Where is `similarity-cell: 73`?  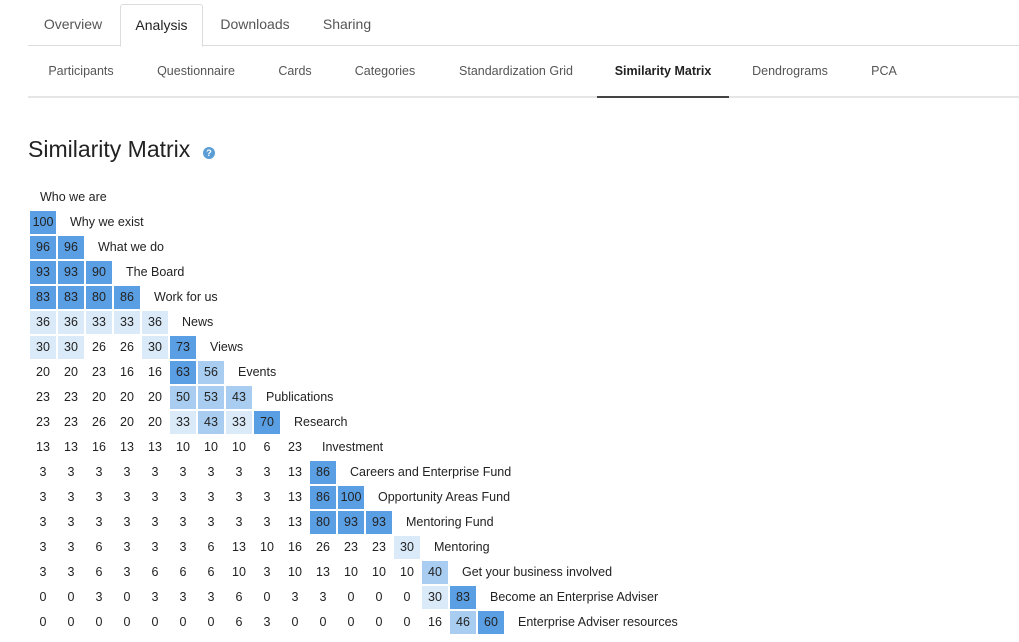
similarity-cell: 73 is located at coordinates (183, 347).